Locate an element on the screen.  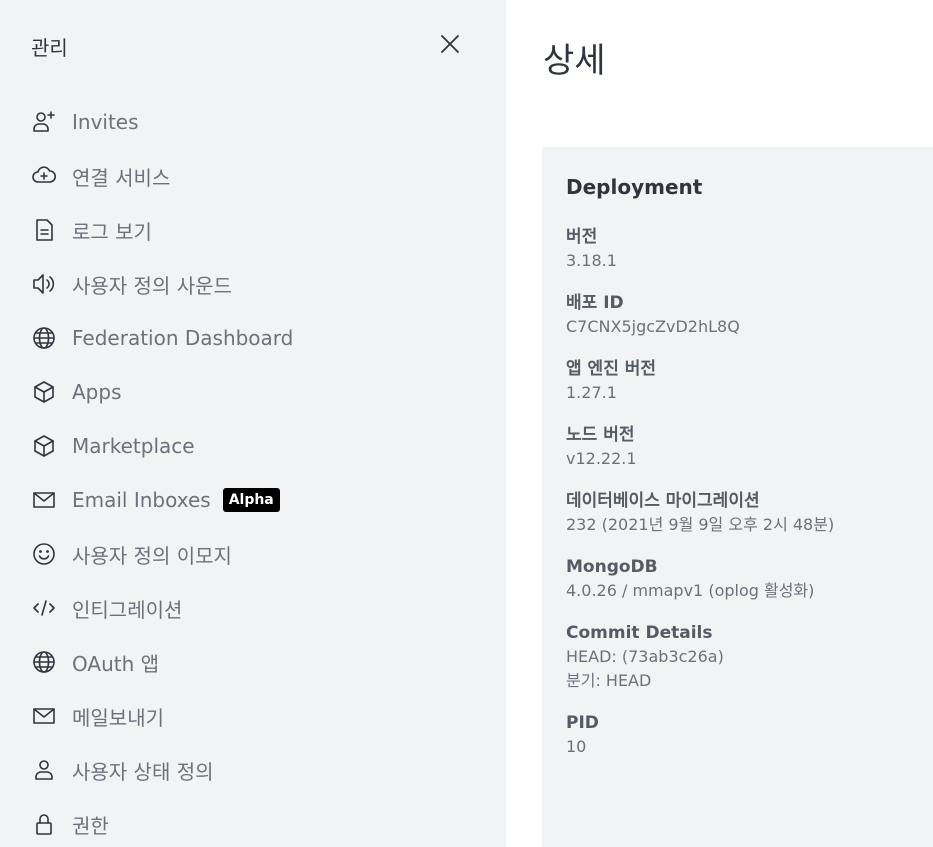
field-value: v12.22.1 is located at coordinates (601, 458).